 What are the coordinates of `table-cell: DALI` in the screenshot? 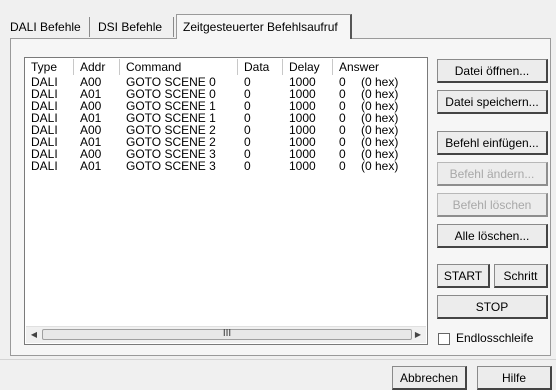 It's located at (44, 166).